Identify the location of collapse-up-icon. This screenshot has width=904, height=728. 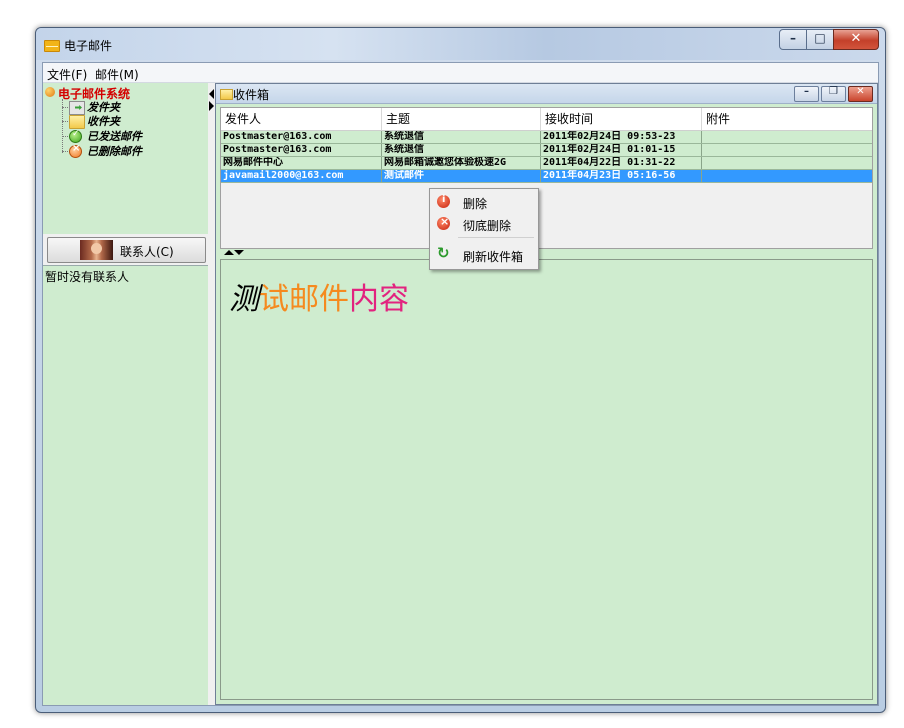
(229, 252).